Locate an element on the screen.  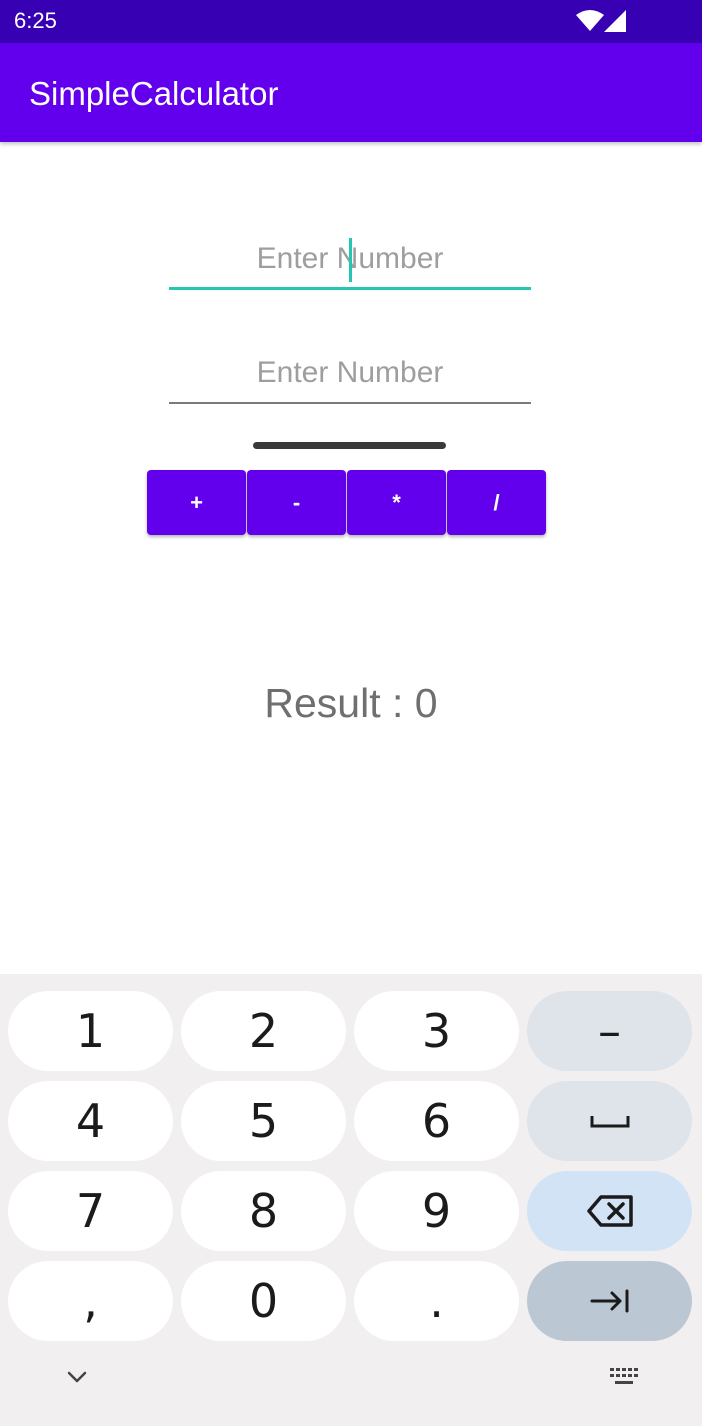
keyboard-bottom-bar is located at coordinates (351, 1390).